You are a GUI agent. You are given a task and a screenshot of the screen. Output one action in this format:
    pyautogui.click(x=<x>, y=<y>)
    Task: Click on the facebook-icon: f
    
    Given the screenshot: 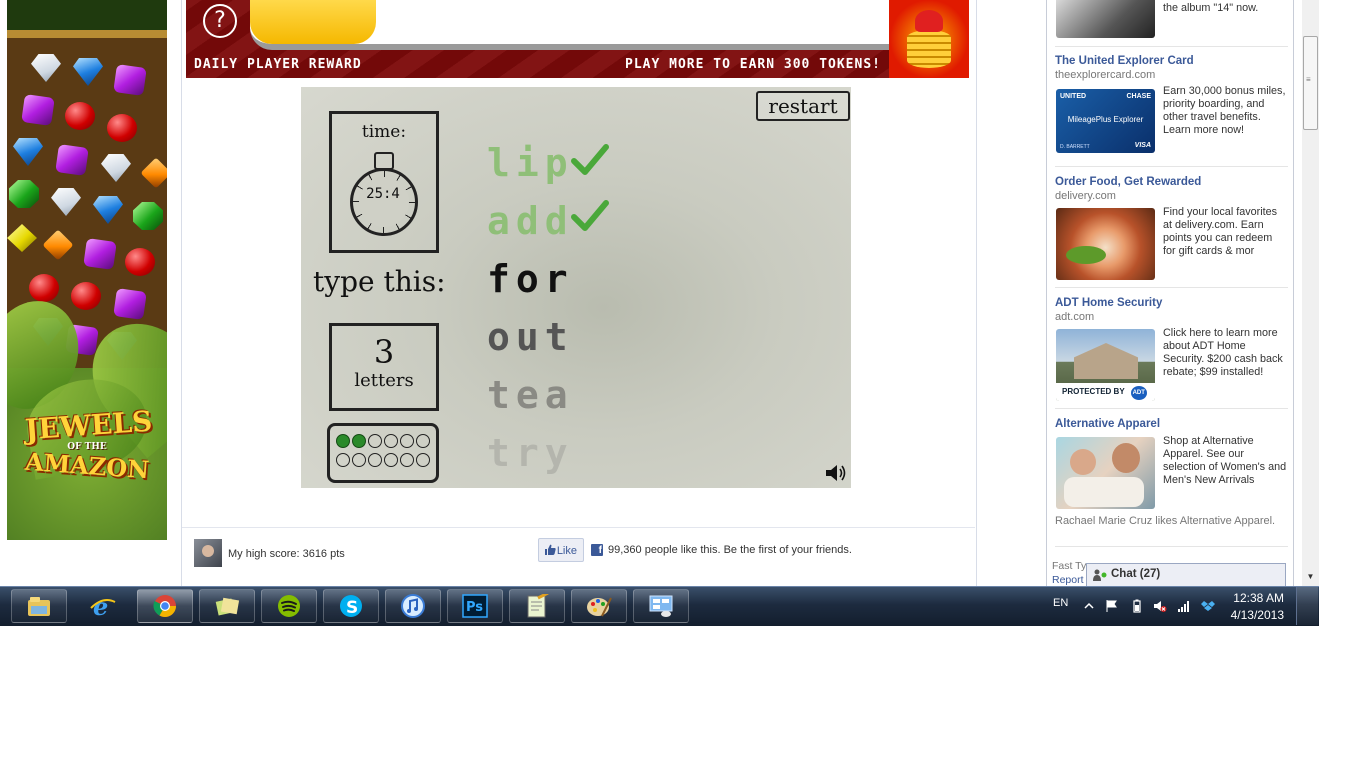 What is the action you would take?
    pyautogui.click(x=597, y=550)
    